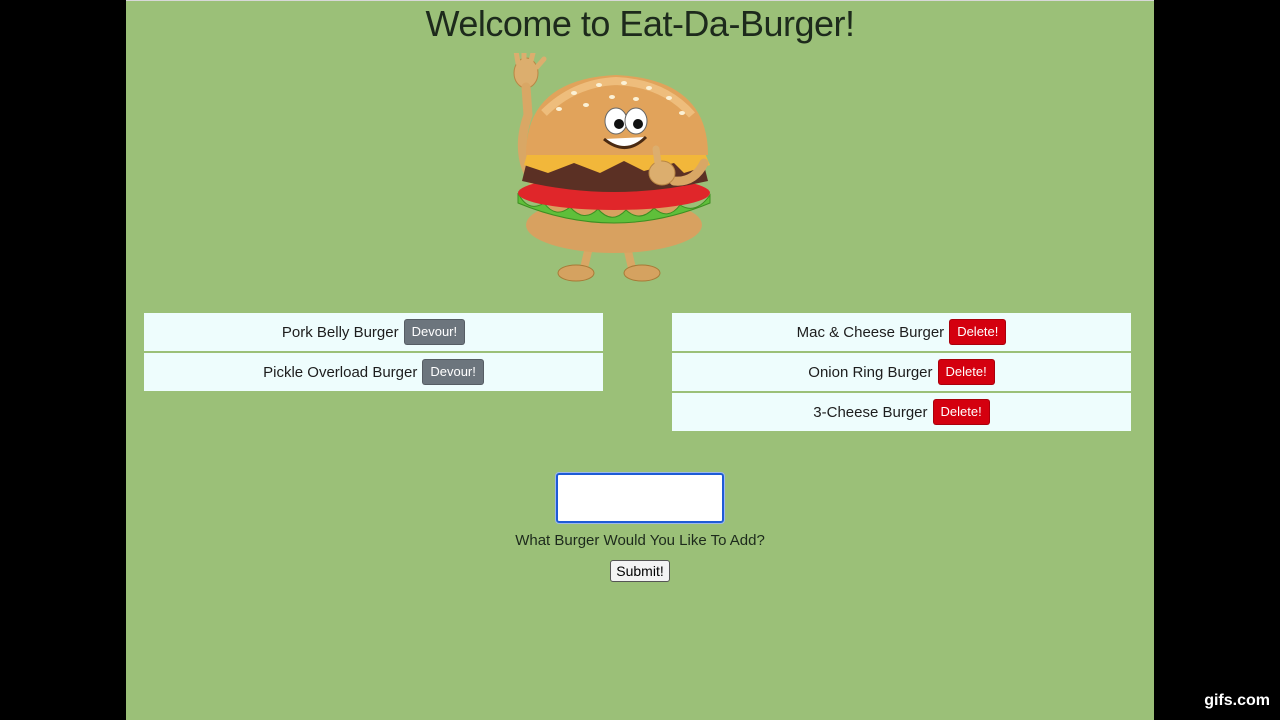 This screenshot has width=1280, height=720. I want to click on gifs-watermark: gifs.com, so click(1237, 700).